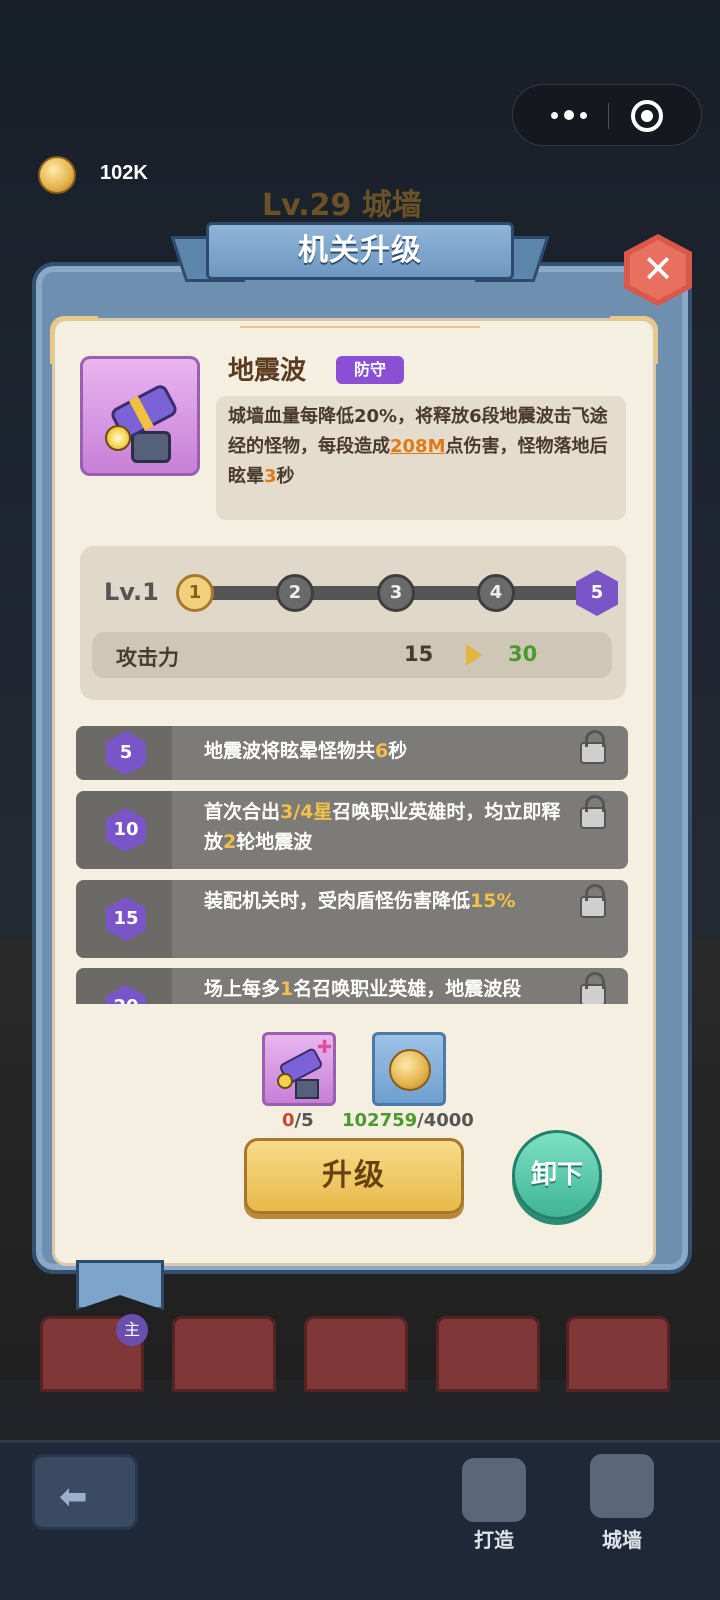 The width and height of the screenshot is (720, 1600). What do you see at coordinates (363, 989) in the screenshot?
I see `perk-text: 场上每多1名召唤职业英雄，地震波段` at bounding box center [363, 989].